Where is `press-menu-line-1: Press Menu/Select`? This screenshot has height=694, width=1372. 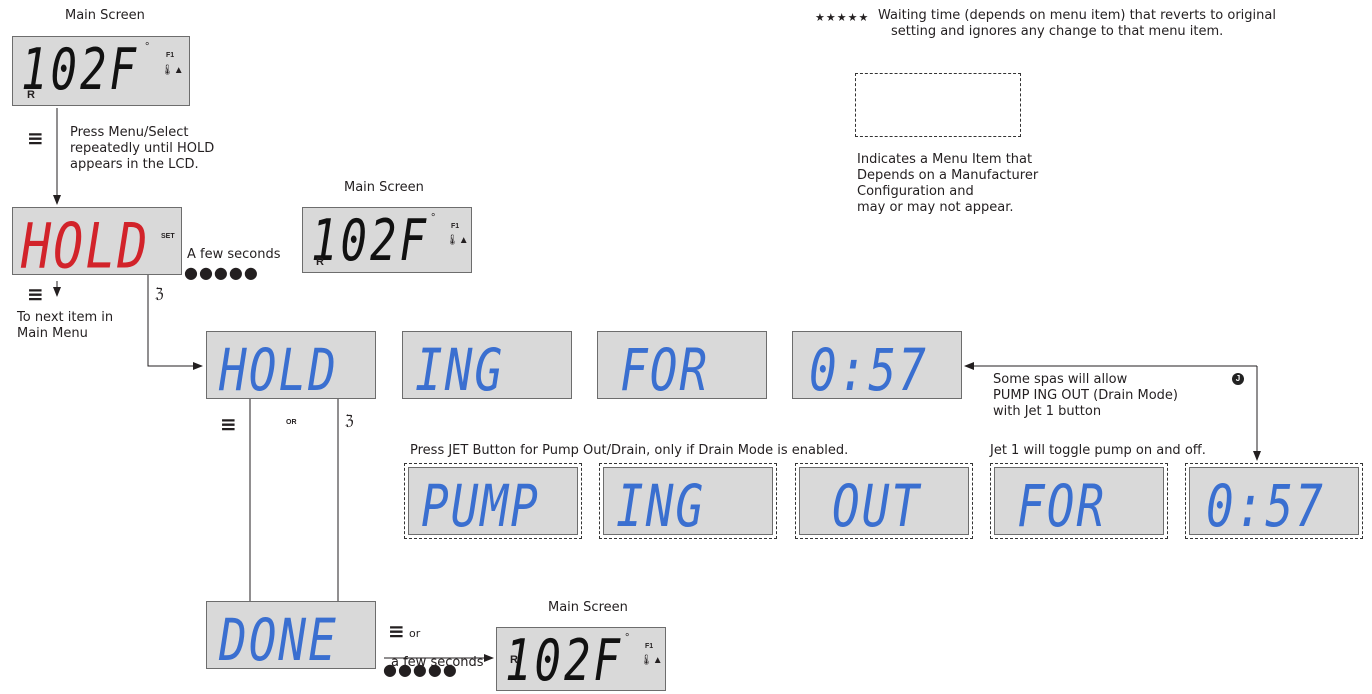
press-menu-line-1: Press Menu/Select is located at coordinates (129, 132).